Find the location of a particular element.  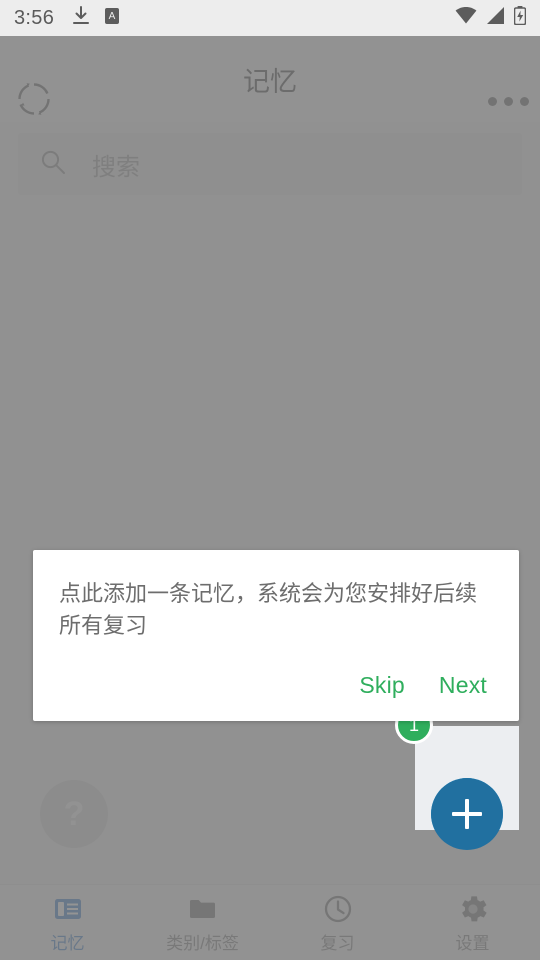

help-button: ? is located at coordinates (74, 814).